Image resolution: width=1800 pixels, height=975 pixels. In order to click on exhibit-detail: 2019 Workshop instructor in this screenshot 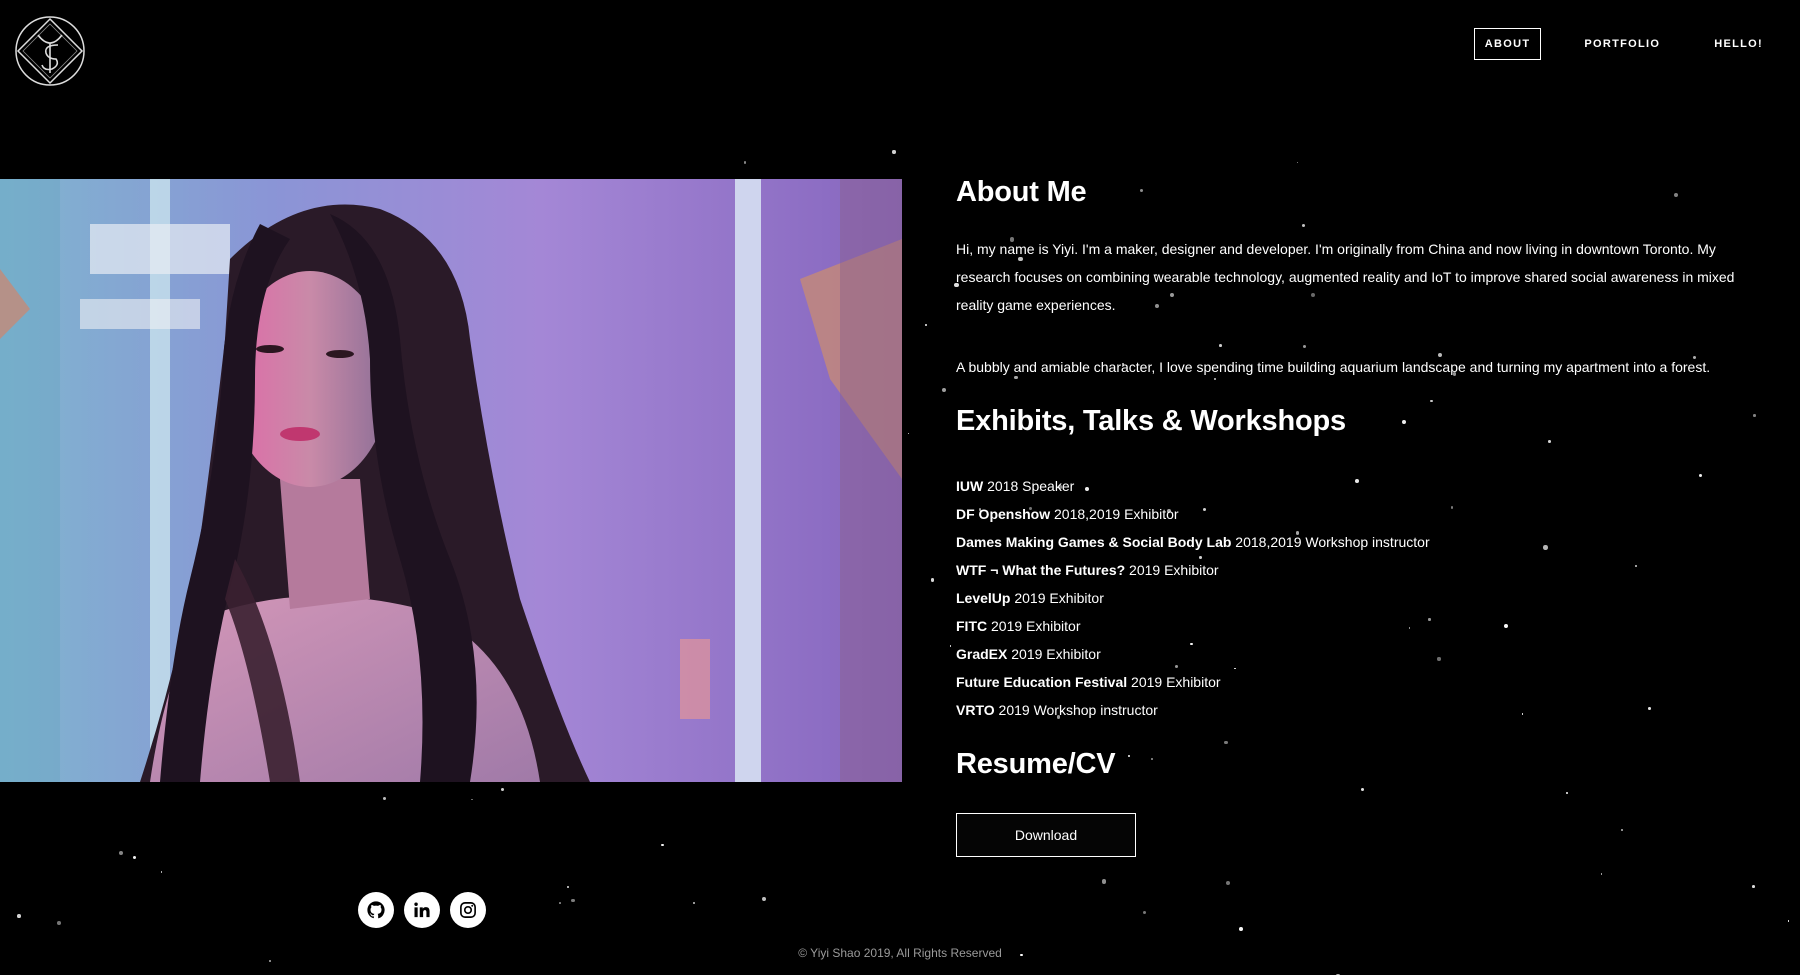, I will do `click(1076, 710)`.